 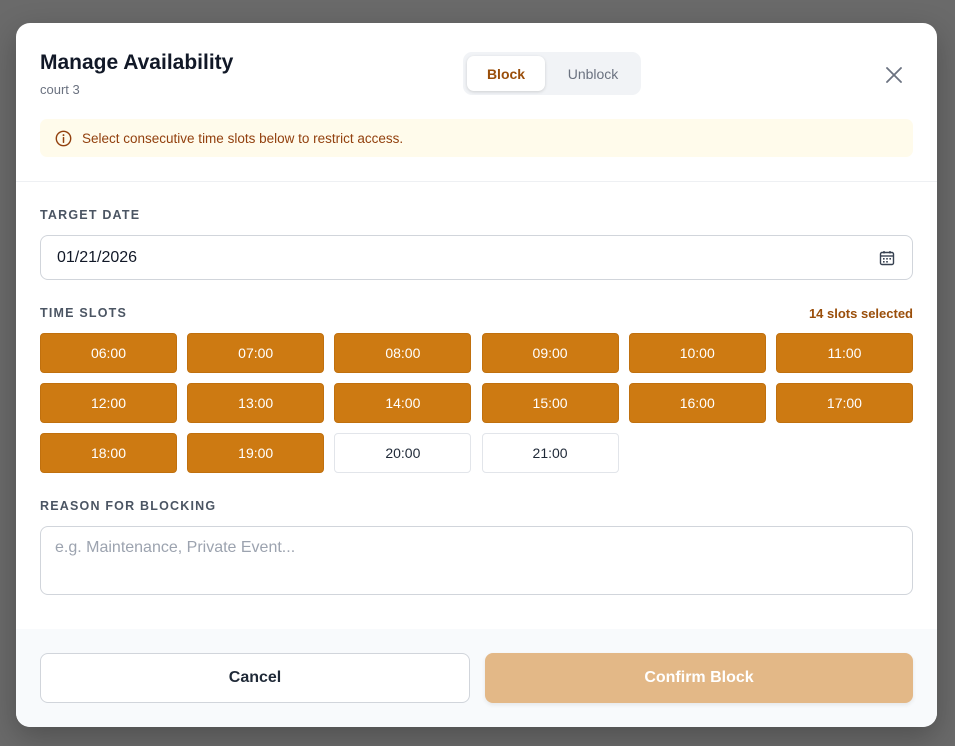 I want to click on time-slot-button: 14:00, so click(x=403, y=403).